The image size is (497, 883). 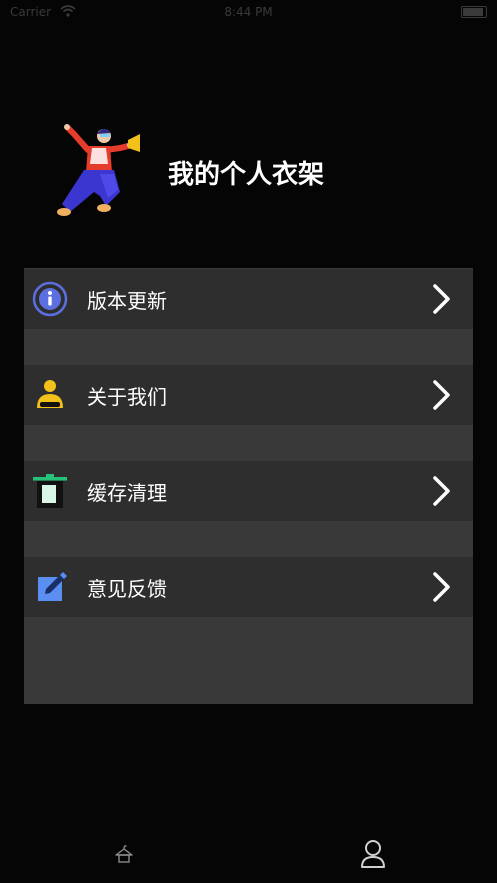 I want to click on info-icon, so click(x=50, y=299).